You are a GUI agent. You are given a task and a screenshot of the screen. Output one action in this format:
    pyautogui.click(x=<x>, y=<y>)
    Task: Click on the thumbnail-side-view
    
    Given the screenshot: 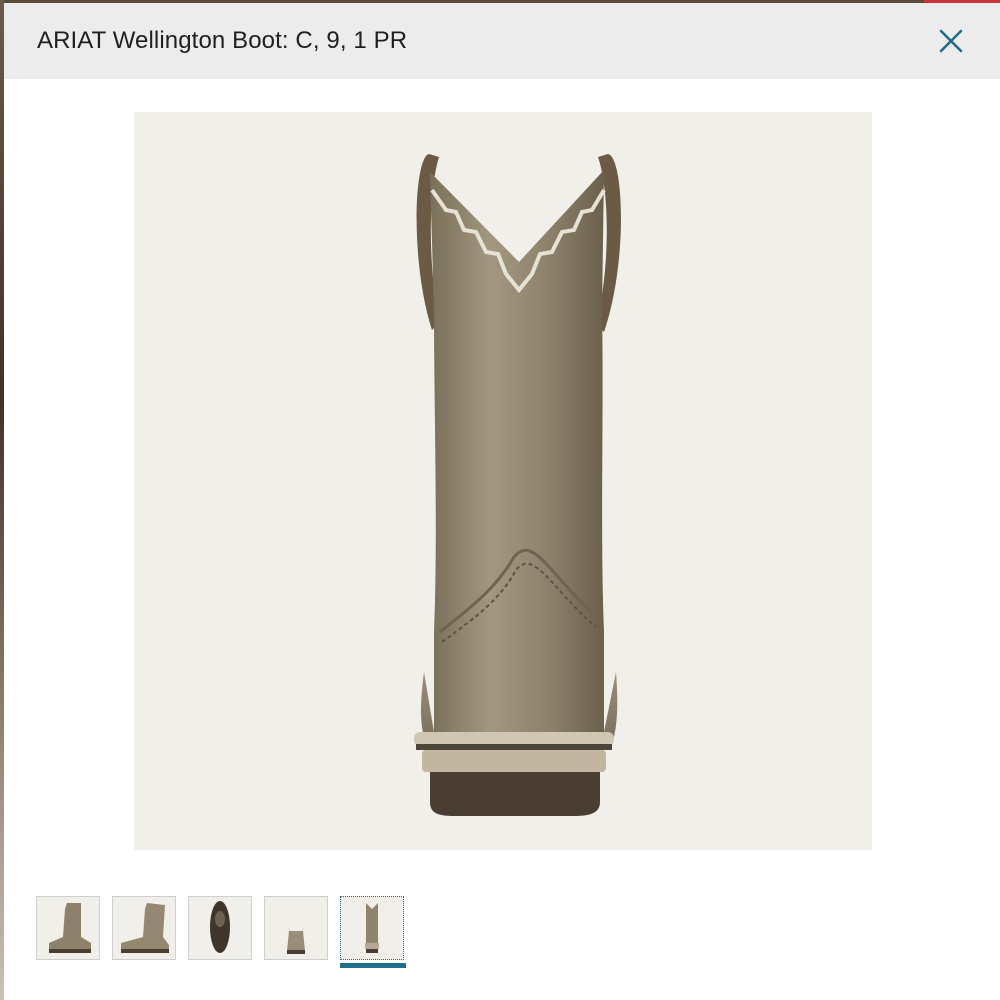 What is the action you would take?
    pyautogui.click(x=68, y=928)
    